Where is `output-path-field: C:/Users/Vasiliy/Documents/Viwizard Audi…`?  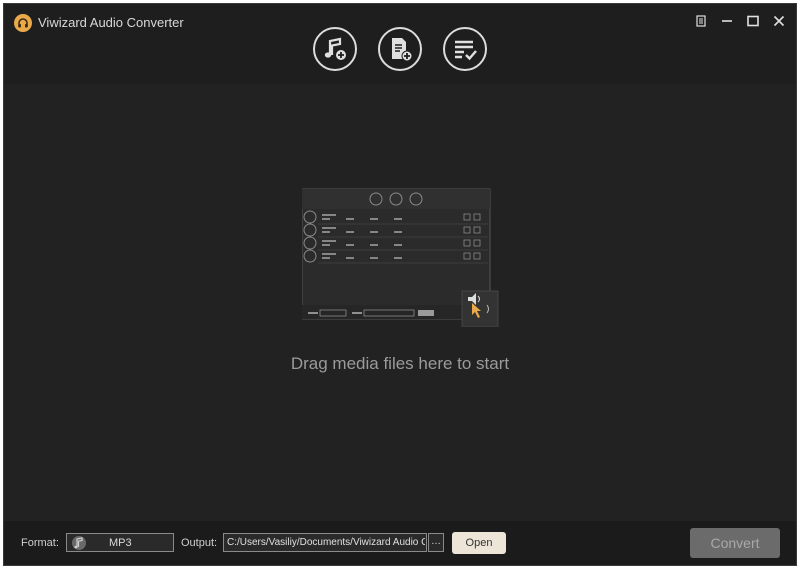
output-path-field: C:/Users/Vasiliy/Documents/Viwizard Audi… is located at coordinates (325, 542).